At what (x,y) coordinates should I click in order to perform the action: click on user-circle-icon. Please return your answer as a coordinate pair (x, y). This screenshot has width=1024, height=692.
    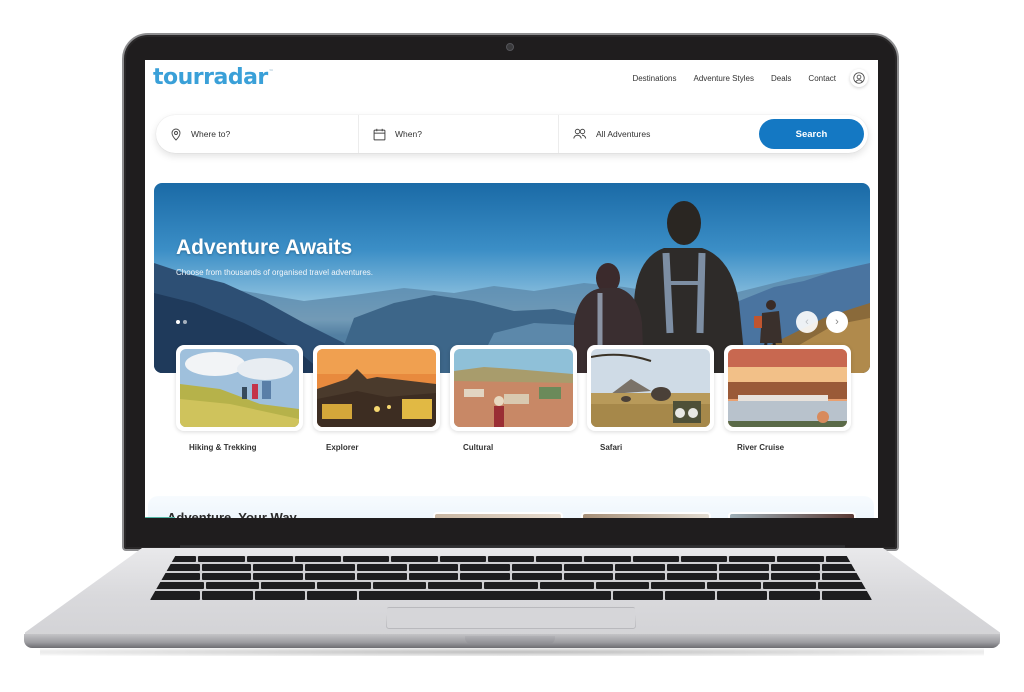
    Looking at the image, I should click on (859, 78).